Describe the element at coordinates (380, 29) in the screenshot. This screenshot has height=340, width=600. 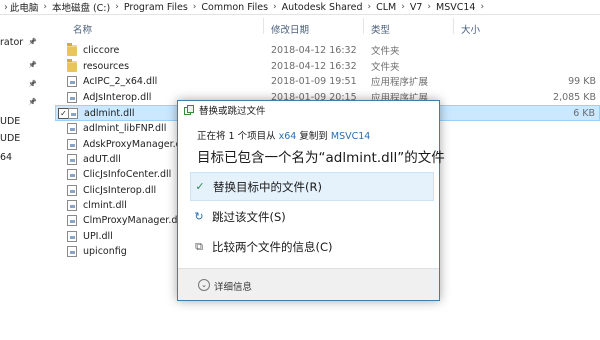
I see `column-header-type: 类型` at that location.